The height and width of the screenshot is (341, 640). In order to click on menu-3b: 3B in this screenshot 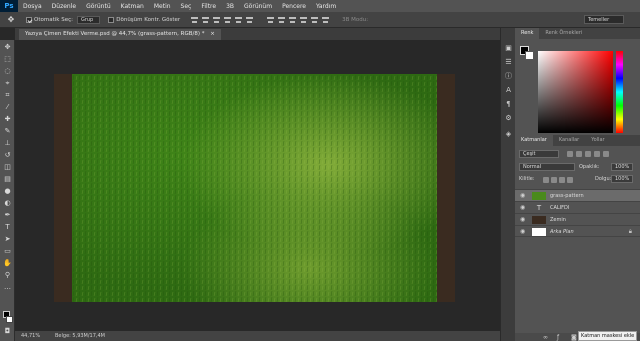, I will do `click(230, 6)`.